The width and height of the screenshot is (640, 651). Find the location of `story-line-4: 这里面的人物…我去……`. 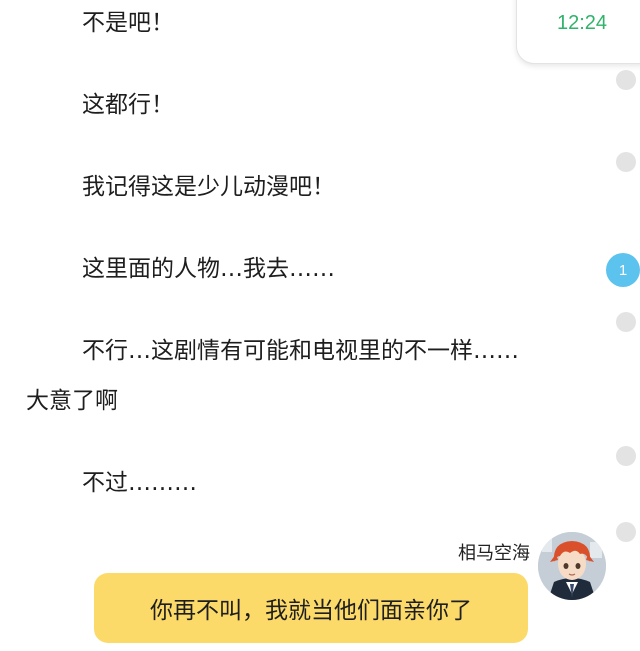

story-line-4: 这里面的人物…我去…… is located at coordinates (208, 269).